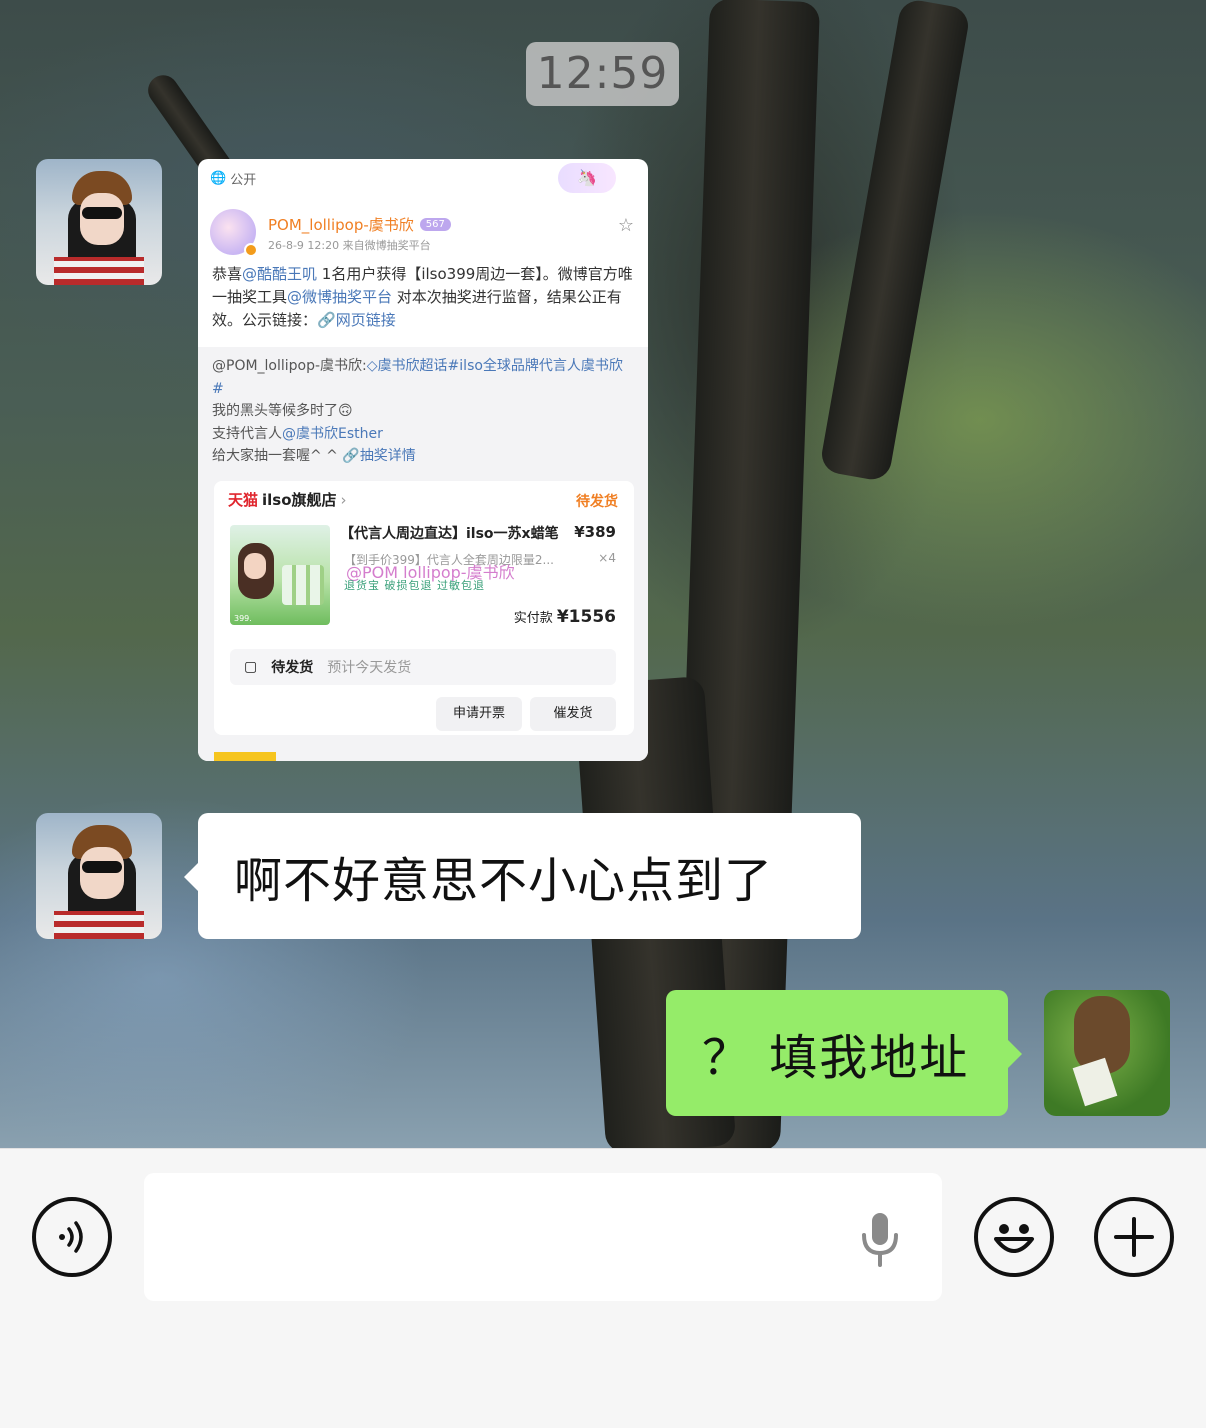 Image resolution: width=1206 pixels, height=1428 pixels. Describe the element at coordinates (586, 617) in the screenshot. I see `paid-value: ¥1556` at that location.